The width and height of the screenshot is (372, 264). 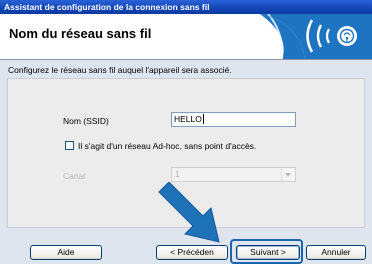 I want to click on canal-label: Canal, so click(x=74, y=176).